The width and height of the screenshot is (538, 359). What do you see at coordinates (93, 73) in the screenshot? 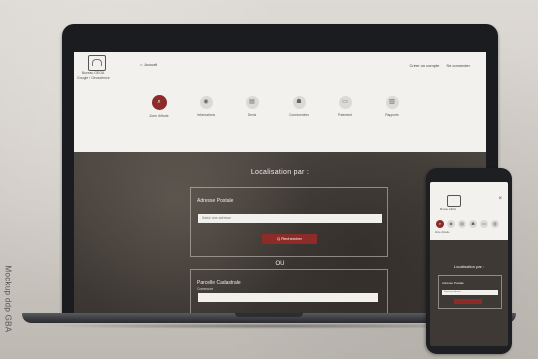
I see `brand-line-1: Bureau GEOA` at bounding box center [93, 73].